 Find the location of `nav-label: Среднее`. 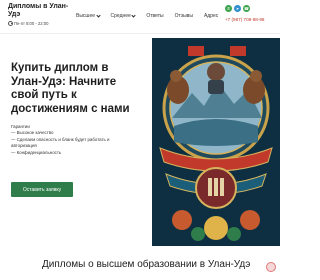

nav-label: Среднее is located at coordinates (120, 16).